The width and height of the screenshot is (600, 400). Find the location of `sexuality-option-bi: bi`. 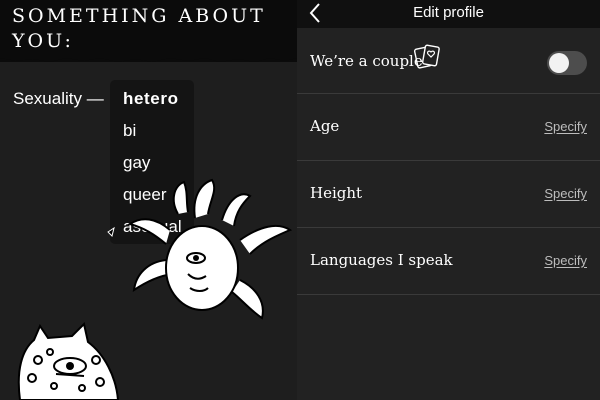

sexuality-option-bi: bi is located at coordinates (129, 131).